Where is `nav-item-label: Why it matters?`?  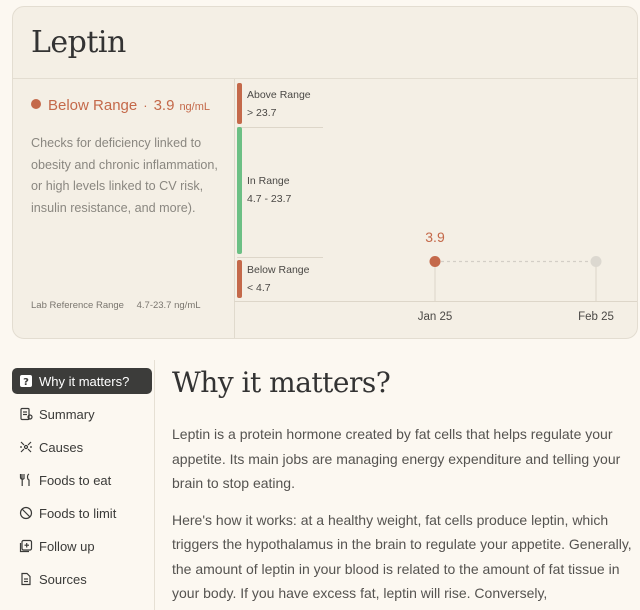
nav-item-label: Why it matters? is located at coordinates (84, 381).